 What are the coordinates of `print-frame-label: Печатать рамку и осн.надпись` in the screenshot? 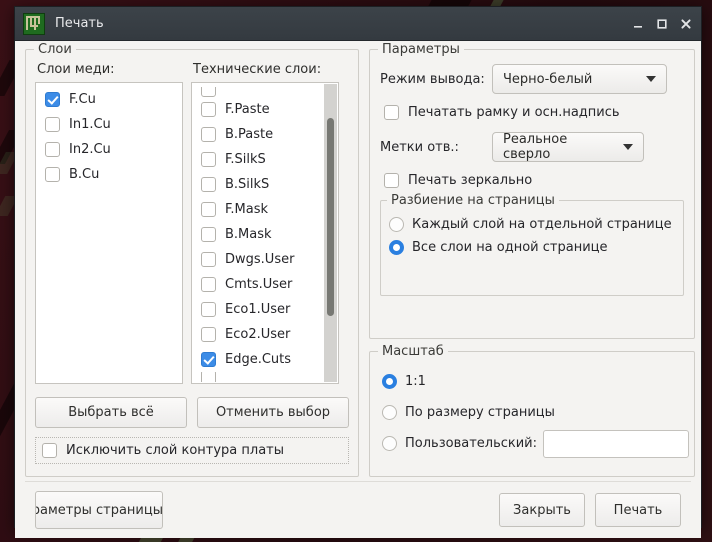 It's located at (514, 112).